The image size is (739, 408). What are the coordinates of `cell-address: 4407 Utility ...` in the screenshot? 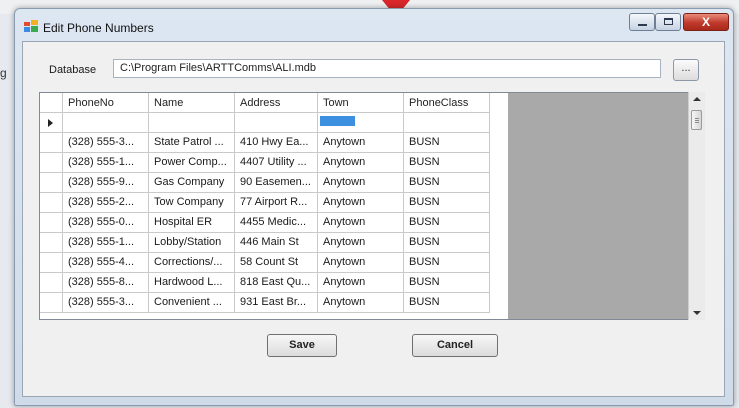 It's located at (276, 163).